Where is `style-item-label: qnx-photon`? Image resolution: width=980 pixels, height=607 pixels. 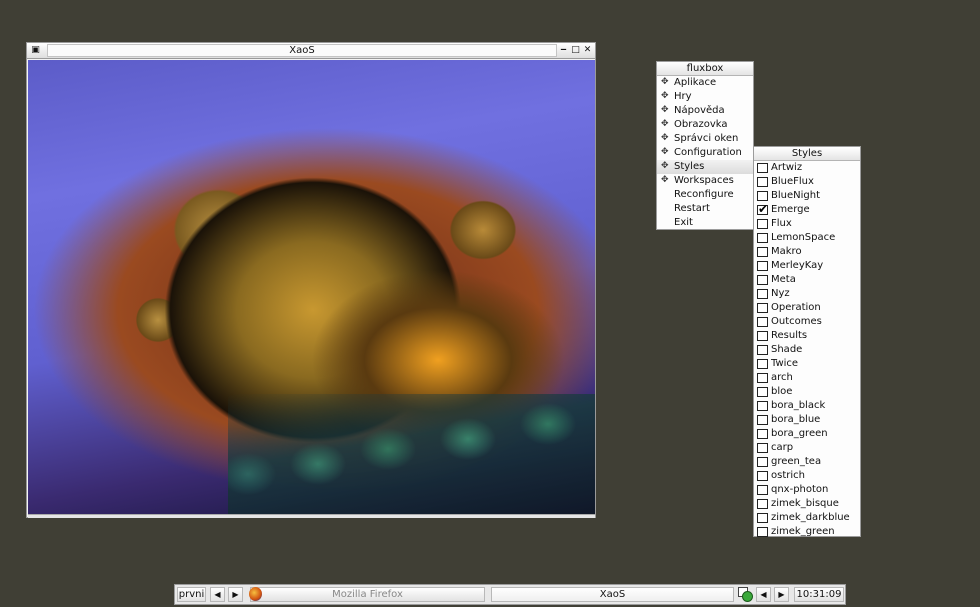 style-item-label: qnx-photon is located at coordinates (800, 489).